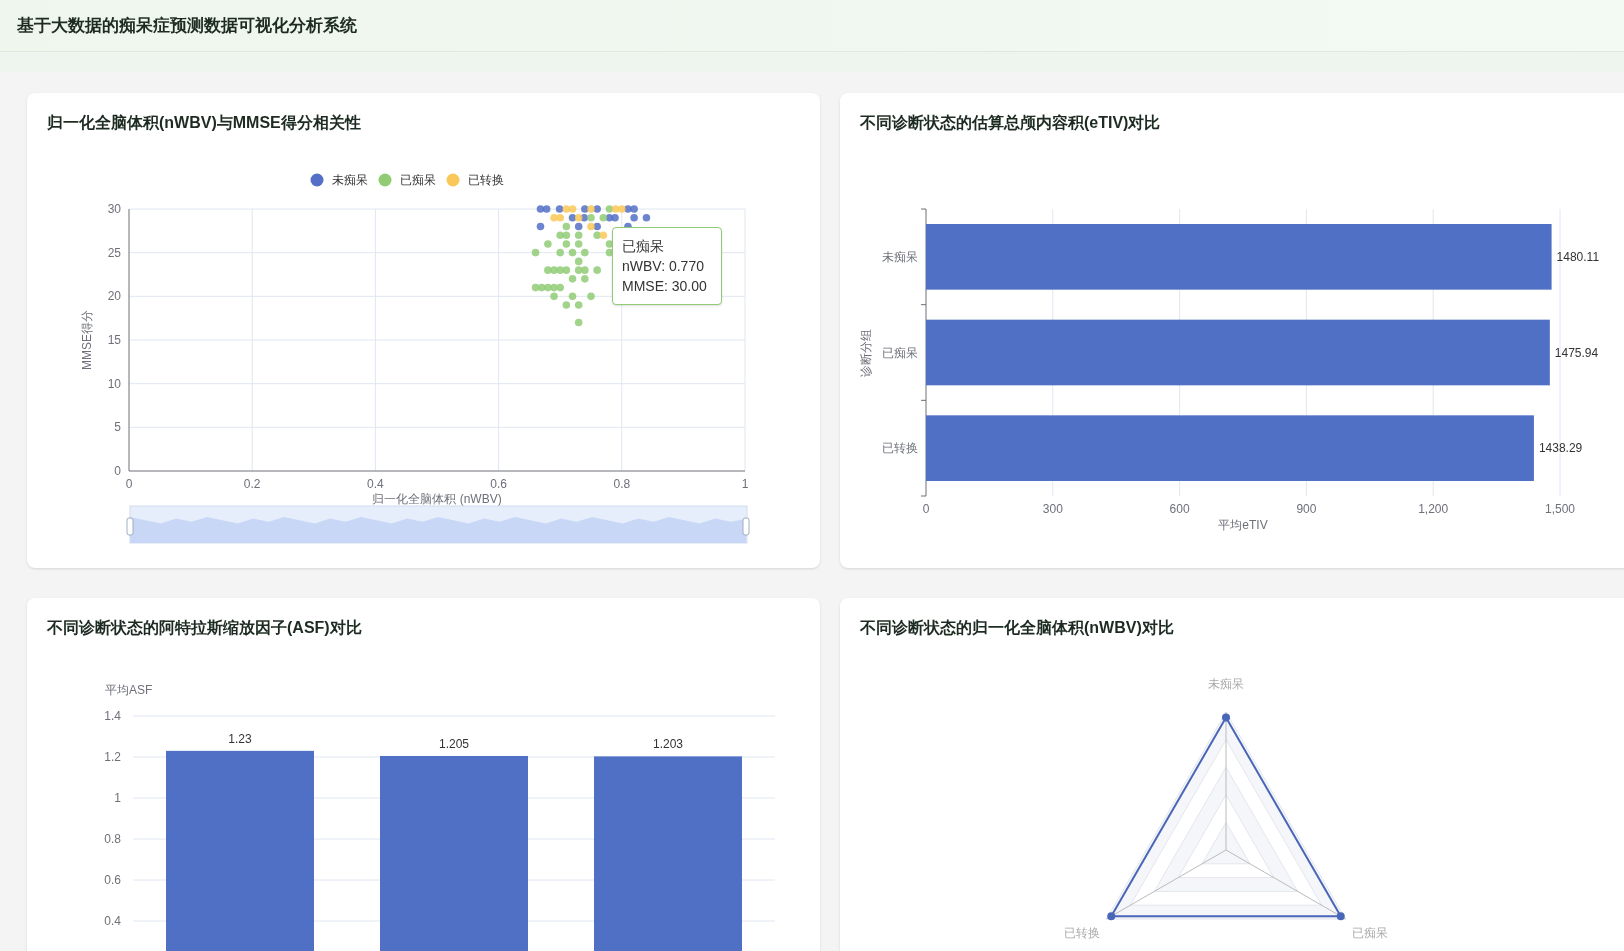 This screenshot has width=1624, height=951. I want to click on axis-tick-label: 300, so click(1052, 509).